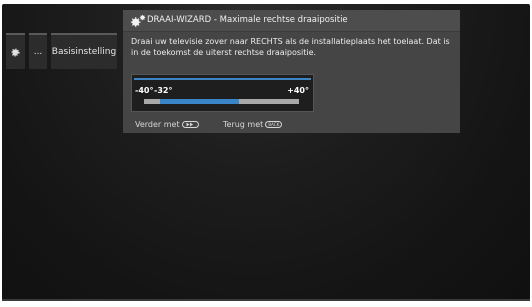  What do you see at coordinates (222, 93) in the screenshot?
I see `rotation-slider: -40° -32° +40°` at bounding box center [222, 93].